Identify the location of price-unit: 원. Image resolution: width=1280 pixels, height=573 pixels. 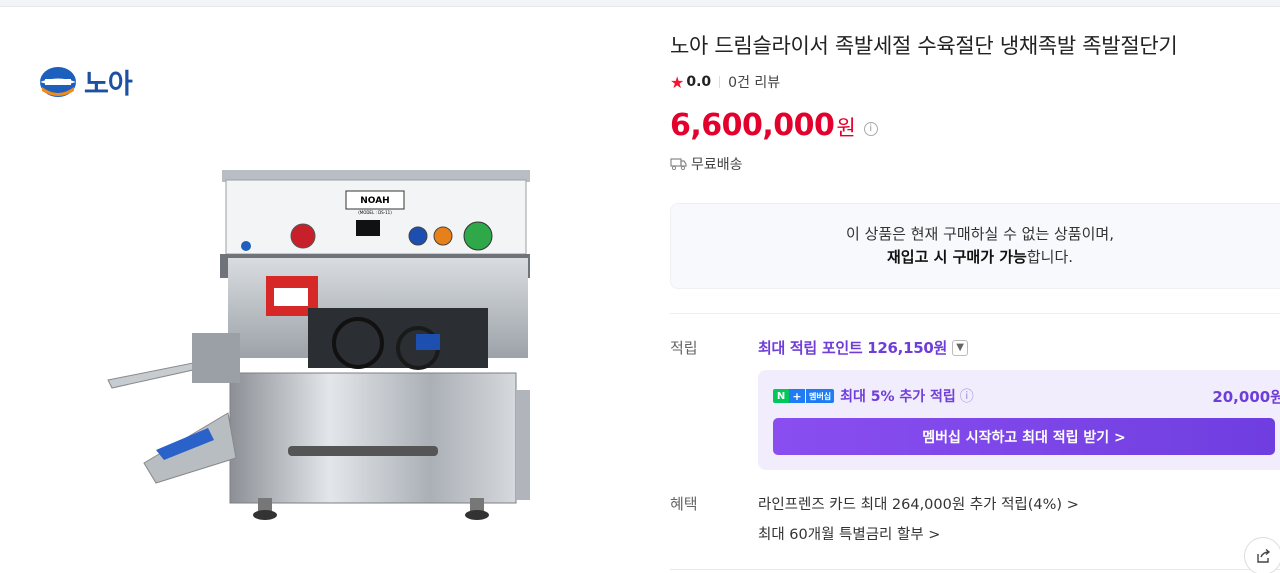
(846, 128).